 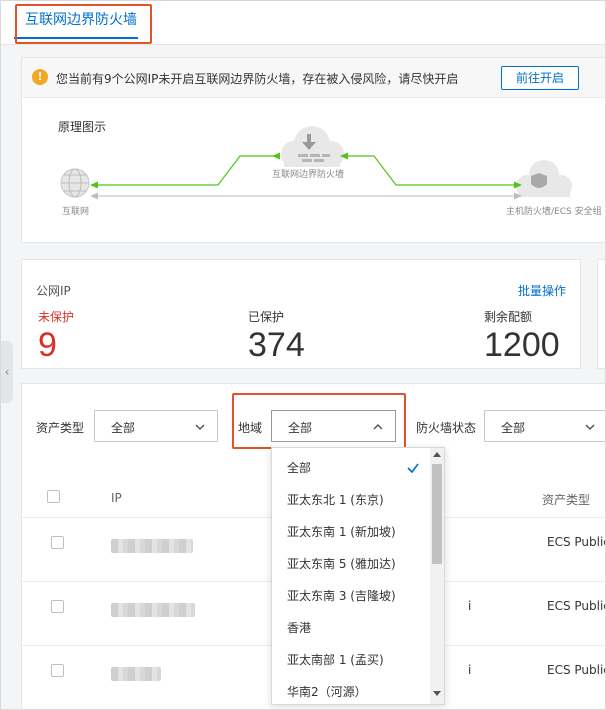 I want to click on header-ip: IP, so click(x=116, y=498).